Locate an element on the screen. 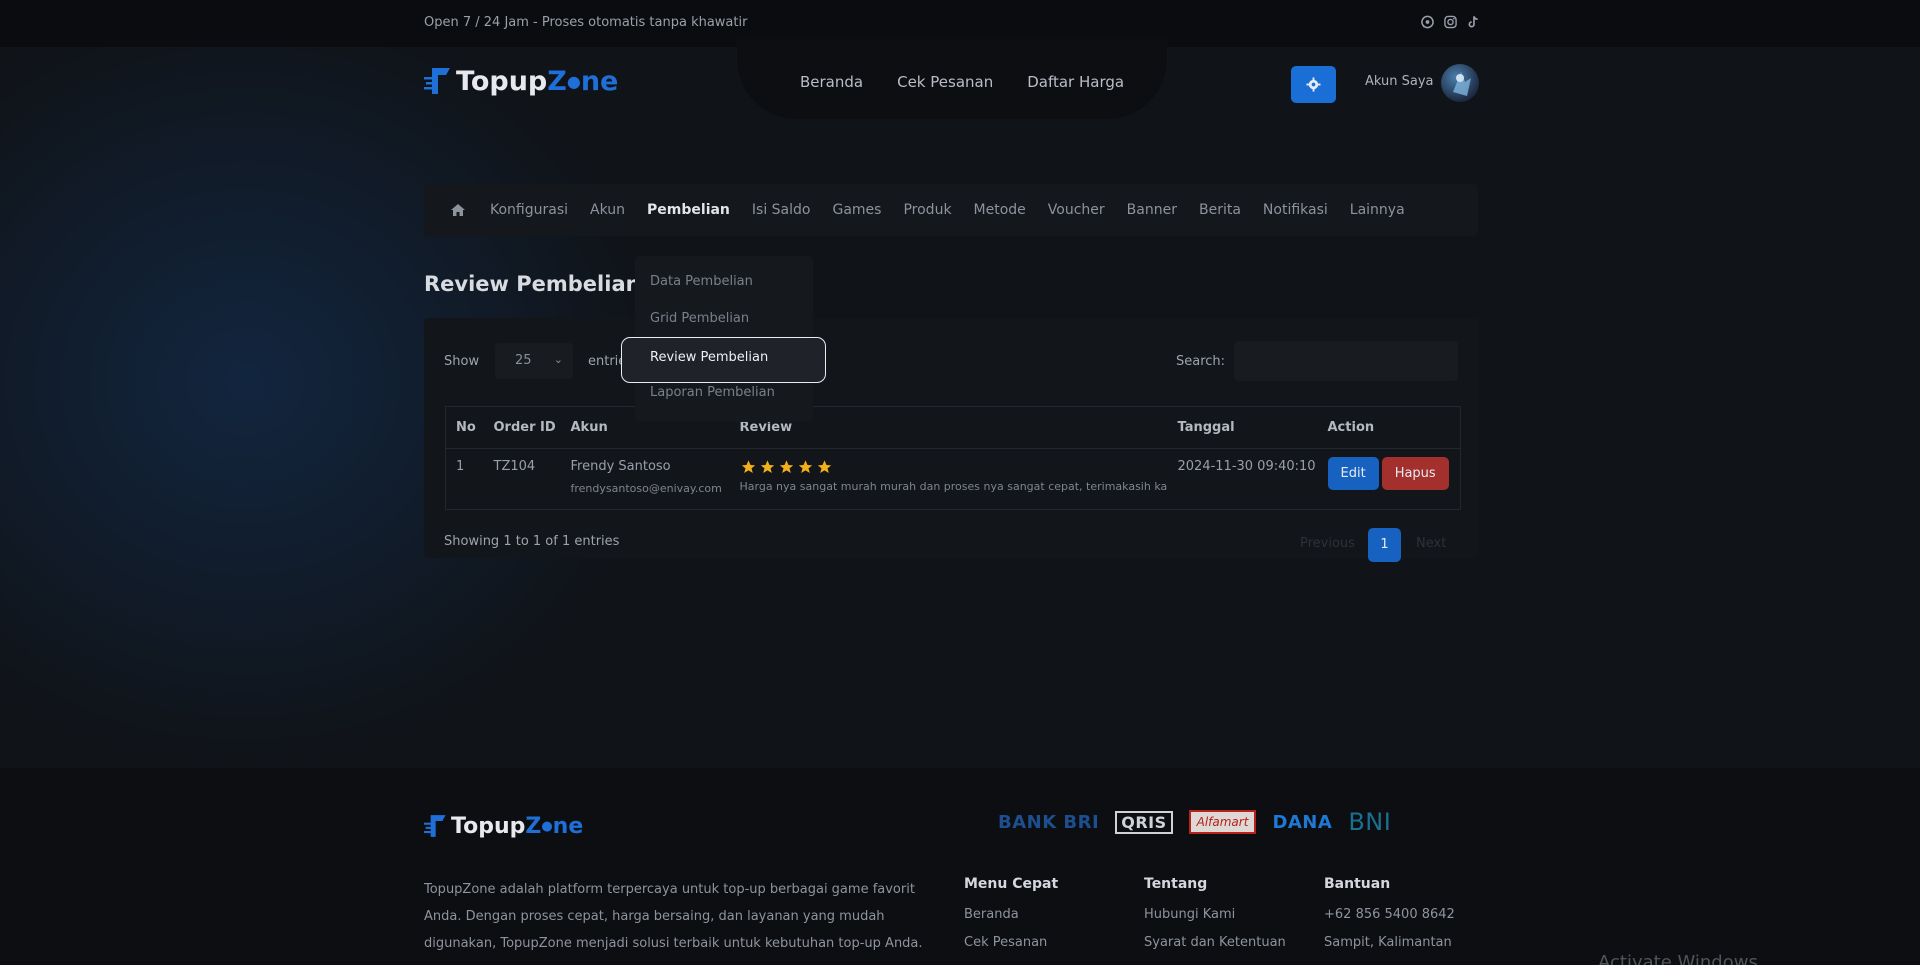 The width and height of the screenshot is (1920, 965). brand-text-3: ne is located at coordinates (599, 81).